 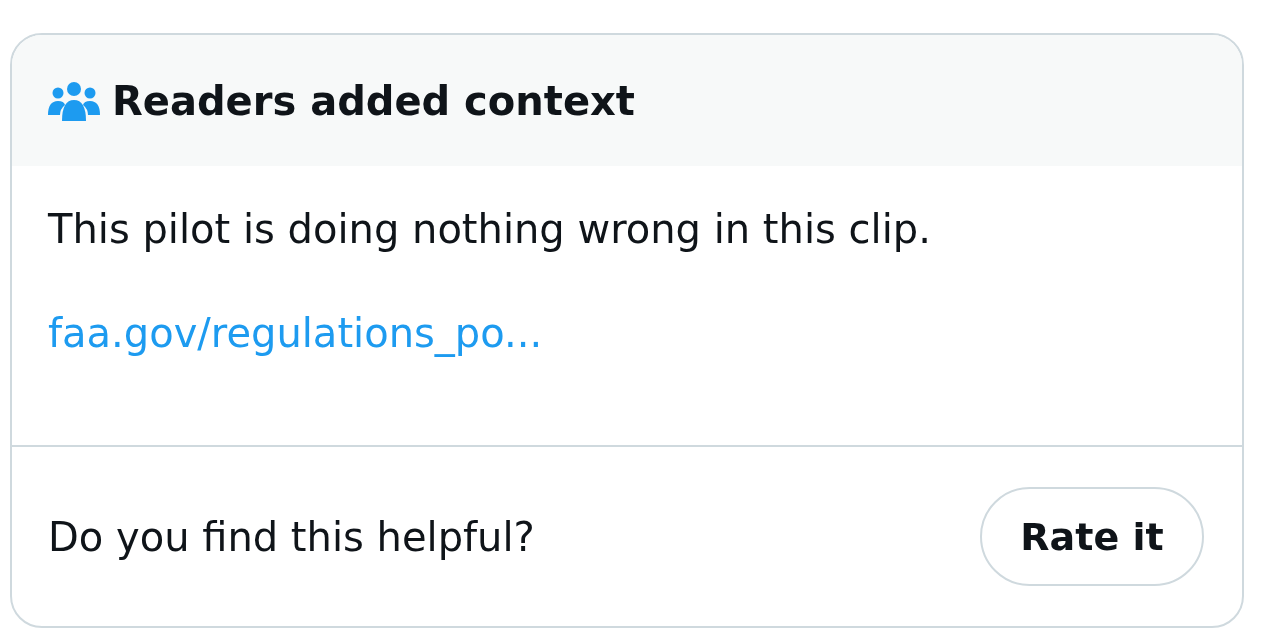 What do you see at coordinates (1092, 536) in the screenshot?
I see `rate-button: Rate it` at bounding box center [1092, 536].